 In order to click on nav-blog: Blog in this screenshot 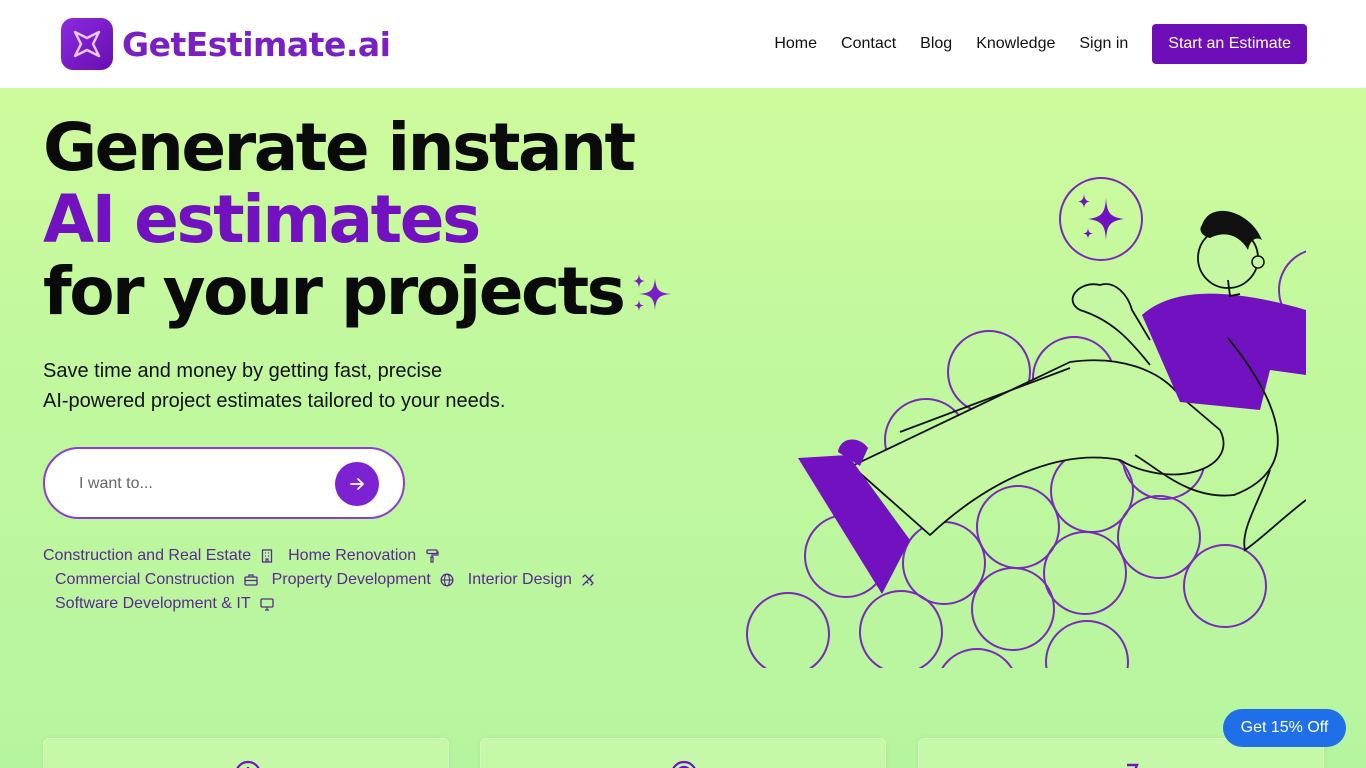, I will do `click(936, 44)`.